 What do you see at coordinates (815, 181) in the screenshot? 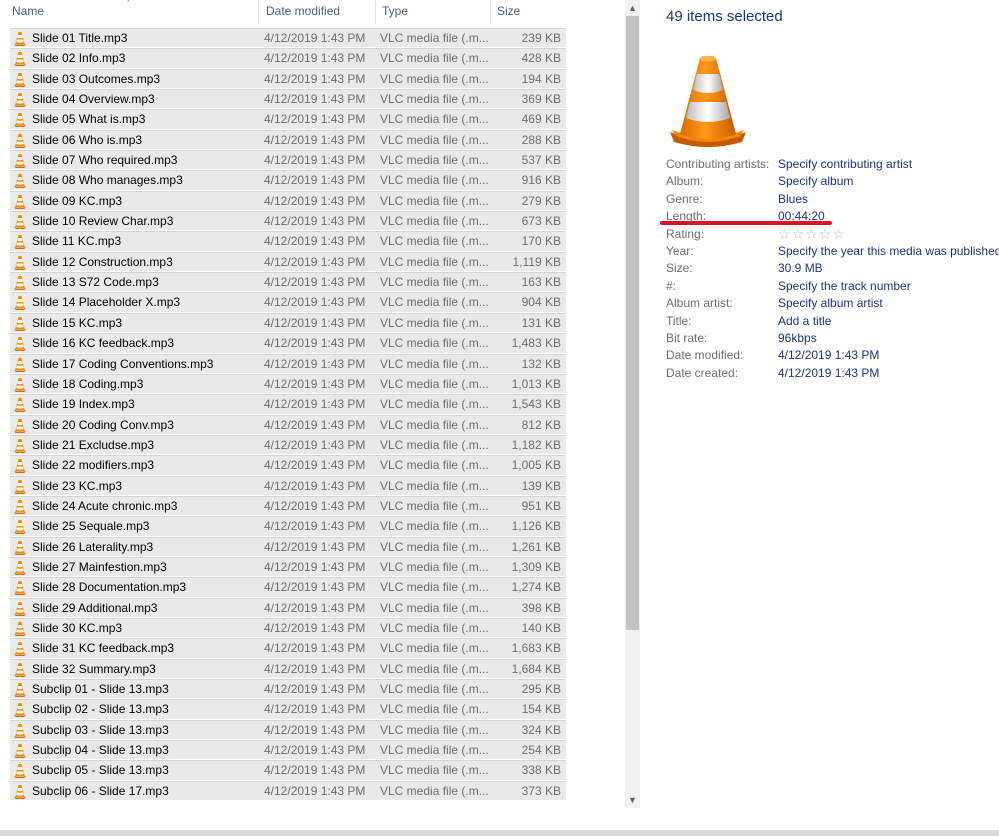
I see `property-value: Specify album` at bounding box center [815, 181].